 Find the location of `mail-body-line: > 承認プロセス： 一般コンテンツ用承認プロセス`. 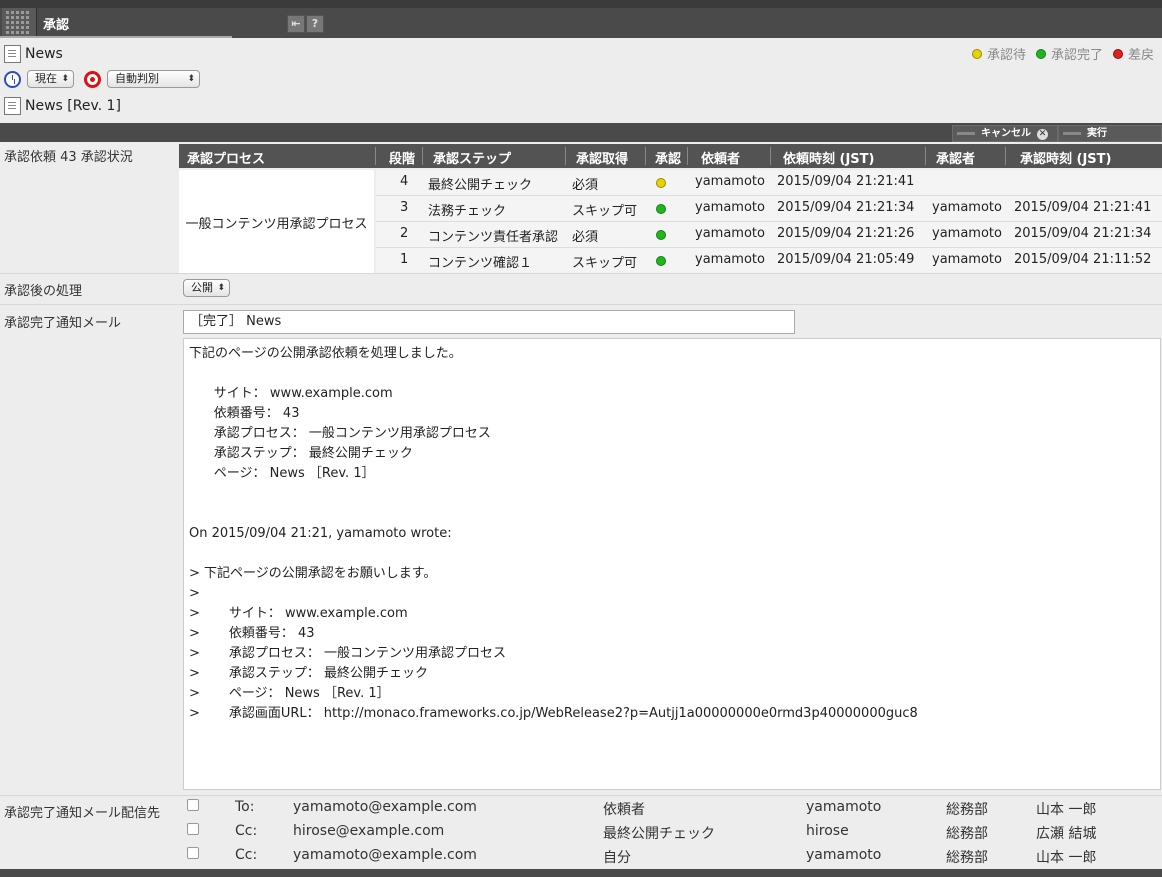

mail-body-line: > 承認プロセス： 一般コンテンツ用承認プロセス is located at coordinates (347, 653).